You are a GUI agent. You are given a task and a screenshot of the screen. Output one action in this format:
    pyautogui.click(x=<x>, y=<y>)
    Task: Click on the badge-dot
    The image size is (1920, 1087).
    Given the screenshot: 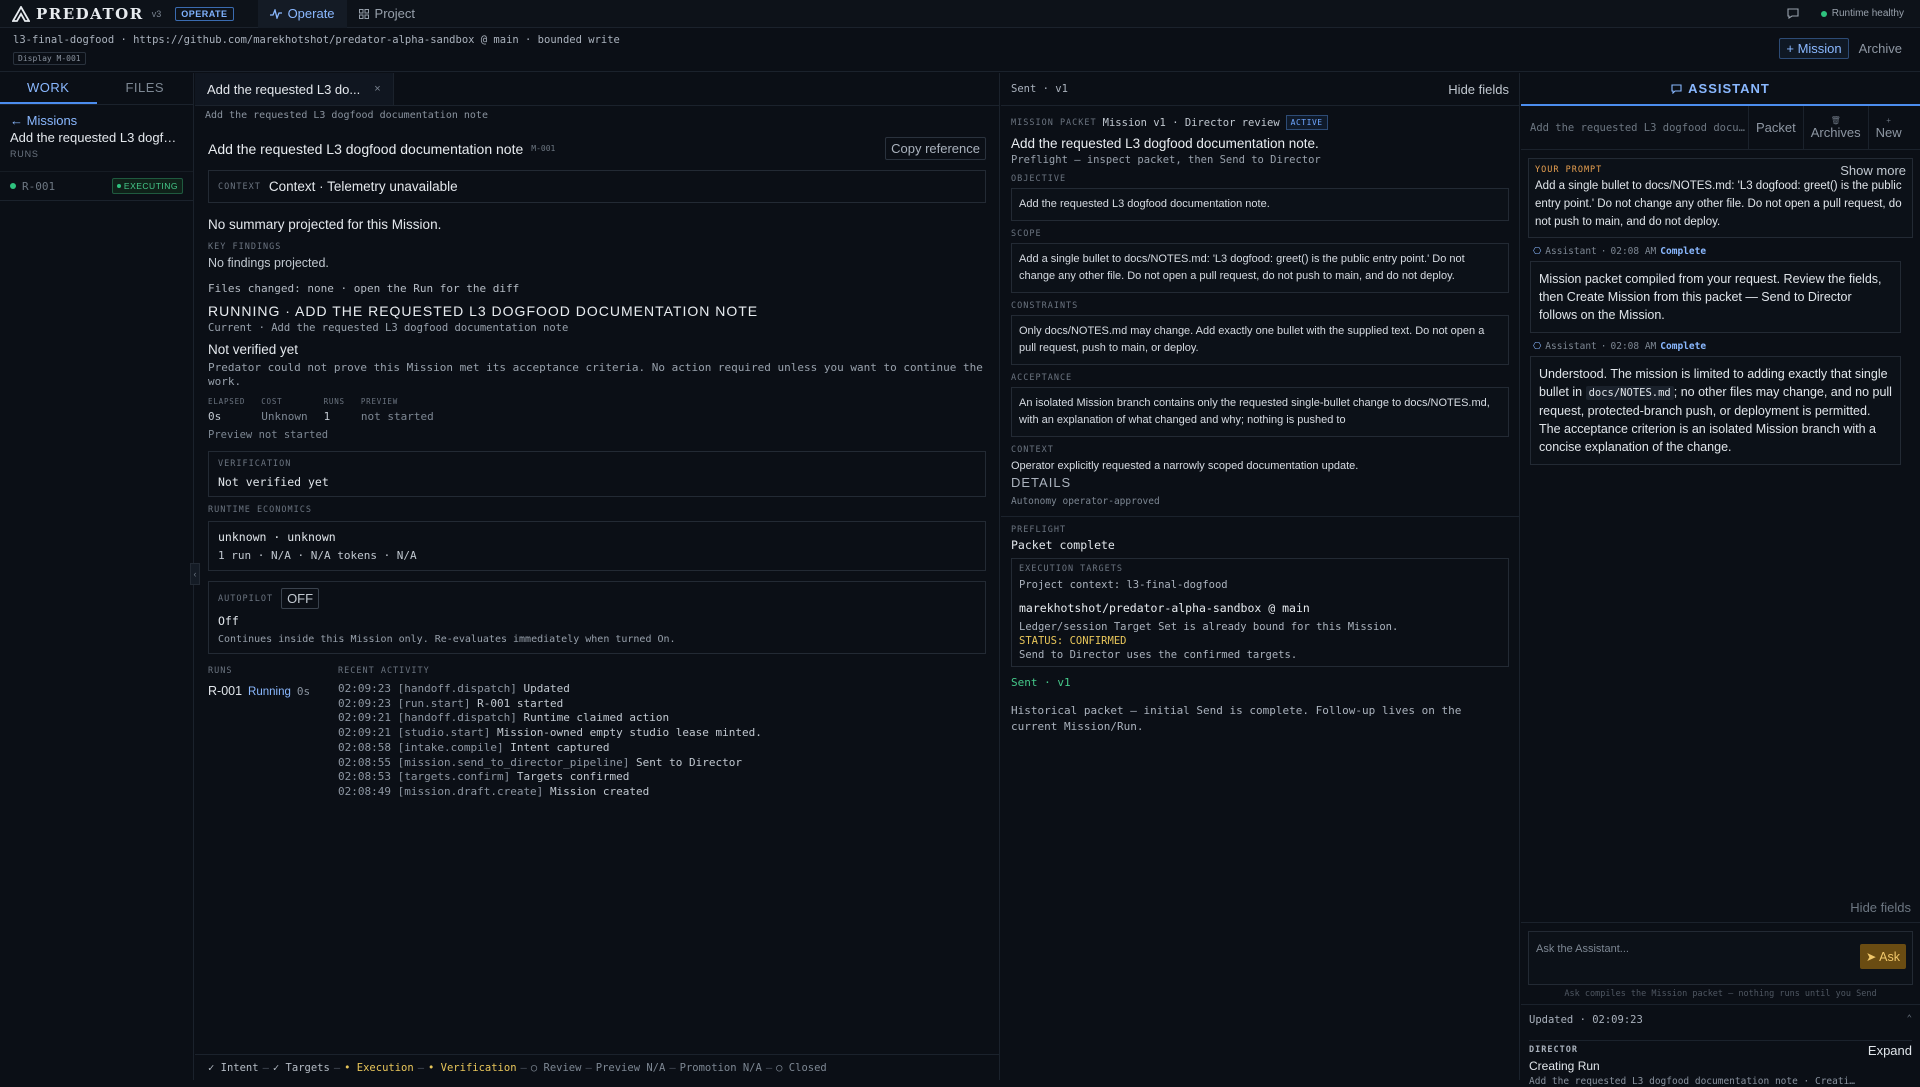 What is the action you would take?
    pyautogui.click(x=118, y=186)
    